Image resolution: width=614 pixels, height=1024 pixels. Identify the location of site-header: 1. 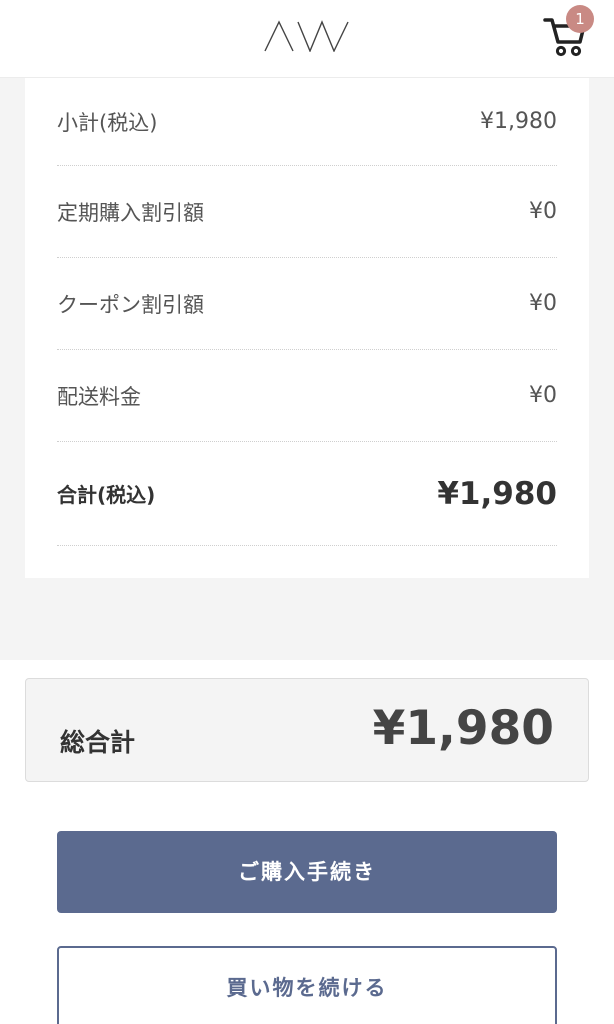
(307, 39).